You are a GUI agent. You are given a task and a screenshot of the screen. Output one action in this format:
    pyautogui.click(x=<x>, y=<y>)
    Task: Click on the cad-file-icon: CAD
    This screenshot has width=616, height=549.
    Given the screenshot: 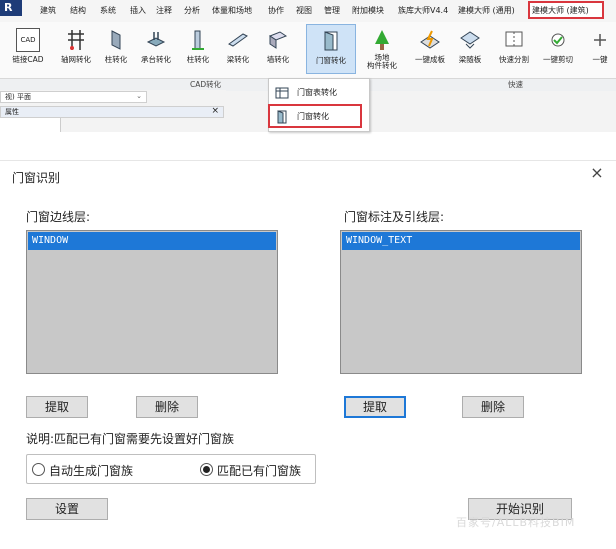 What is the action you would take?
    pyautogui.click(x=28, y=40)
    